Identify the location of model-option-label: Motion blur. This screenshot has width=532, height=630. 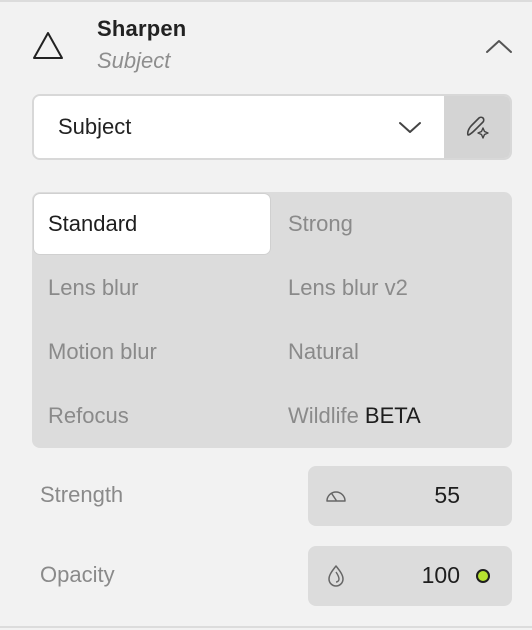
(102, 351).